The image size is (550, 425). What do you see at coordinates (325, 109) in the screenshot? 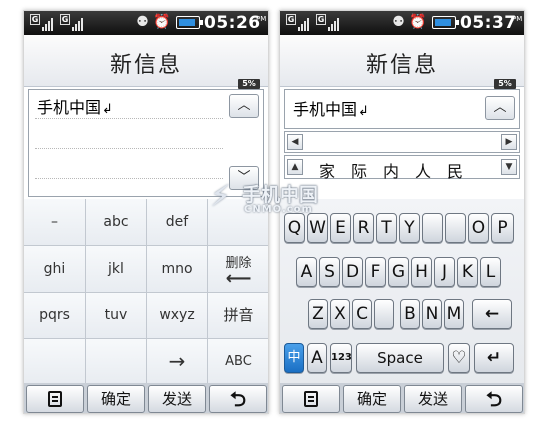
I see `message-text: 手机中国` at bounding box center [325, 109].